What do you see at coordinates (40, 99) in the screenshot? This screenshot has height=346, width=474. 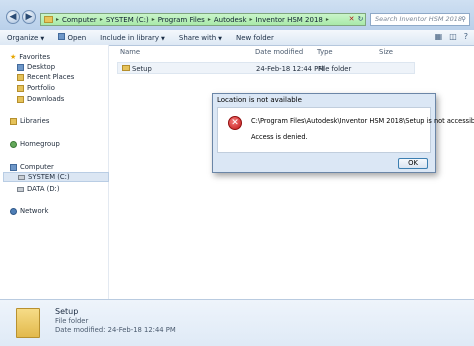 I see `sidebar-item-downloads: Downloads` at bounding box center [40, 99].